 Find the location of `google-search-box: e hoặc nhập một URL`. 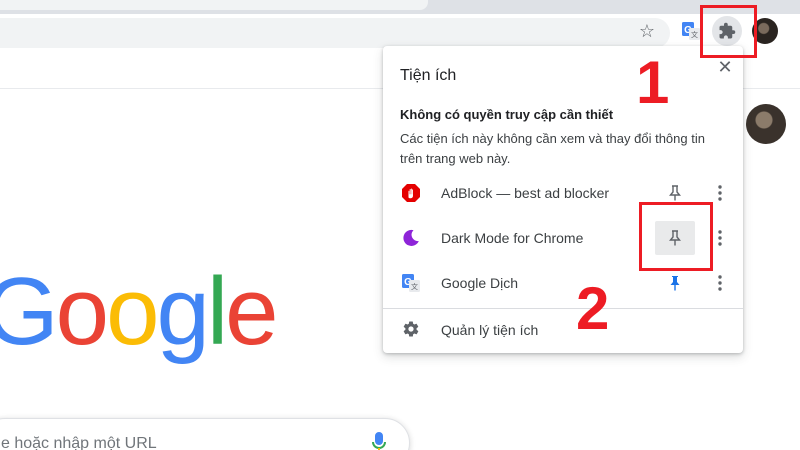

google-search-box: e hoặc nhập một URL is located at coordinates (205, 434).